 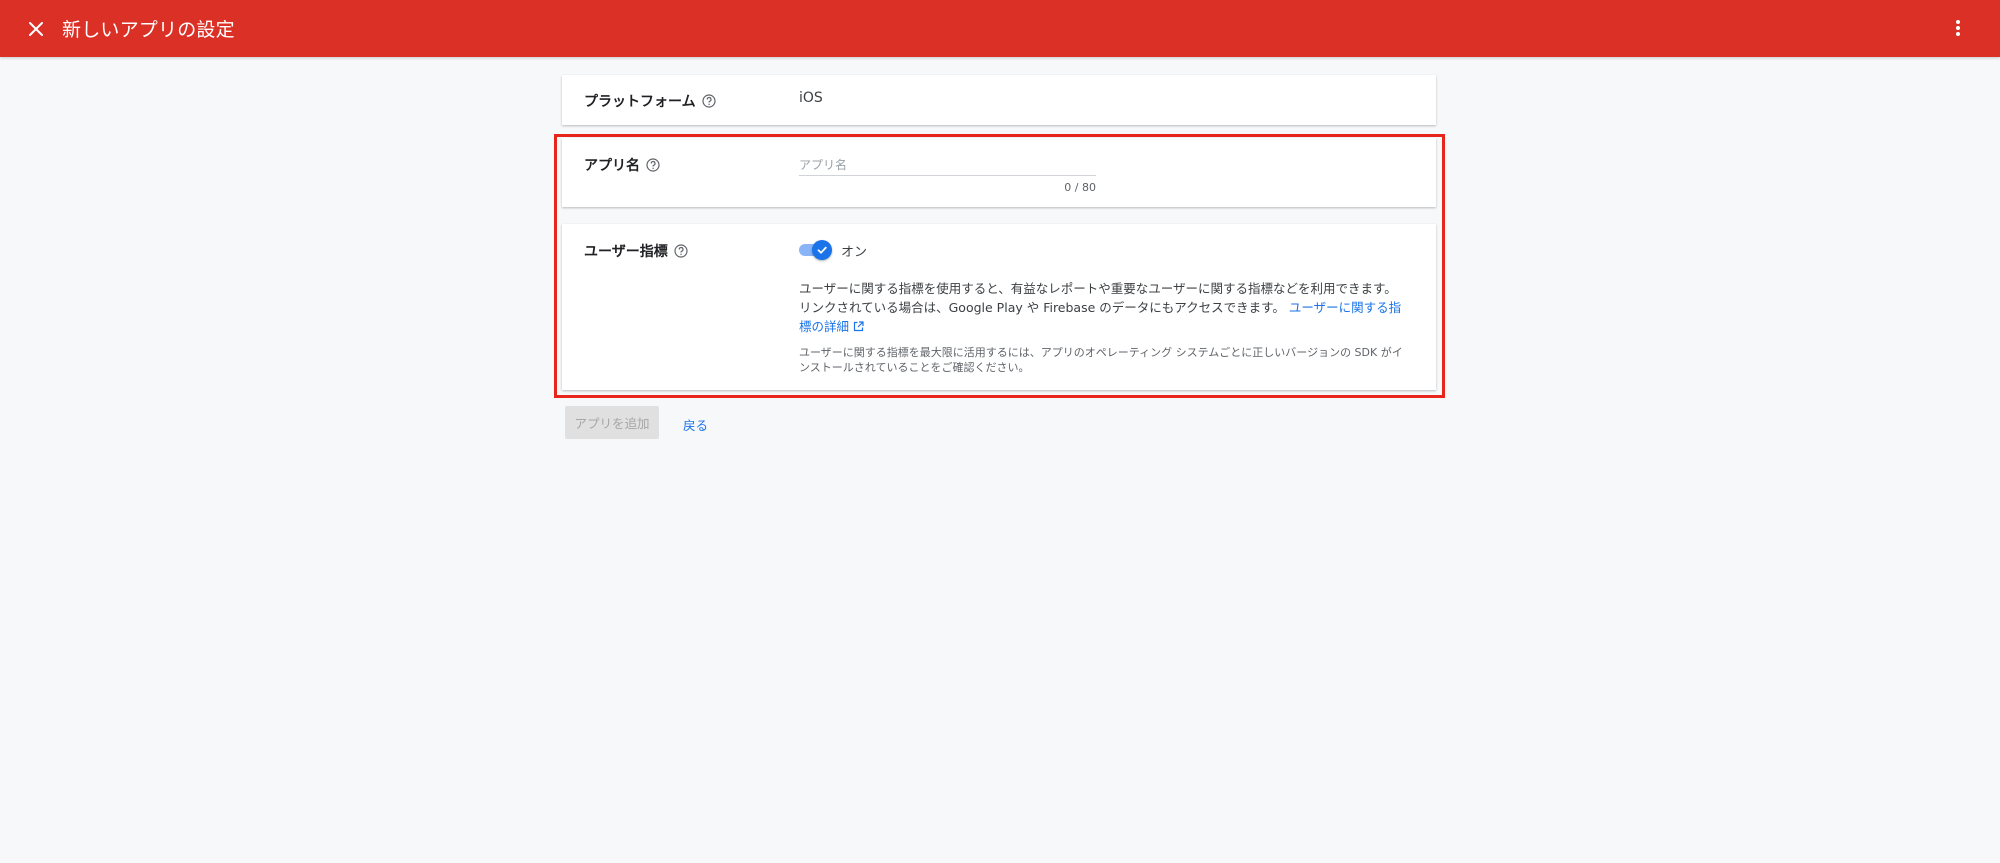 I want to click on close-icon, so click(x=36, y=29).